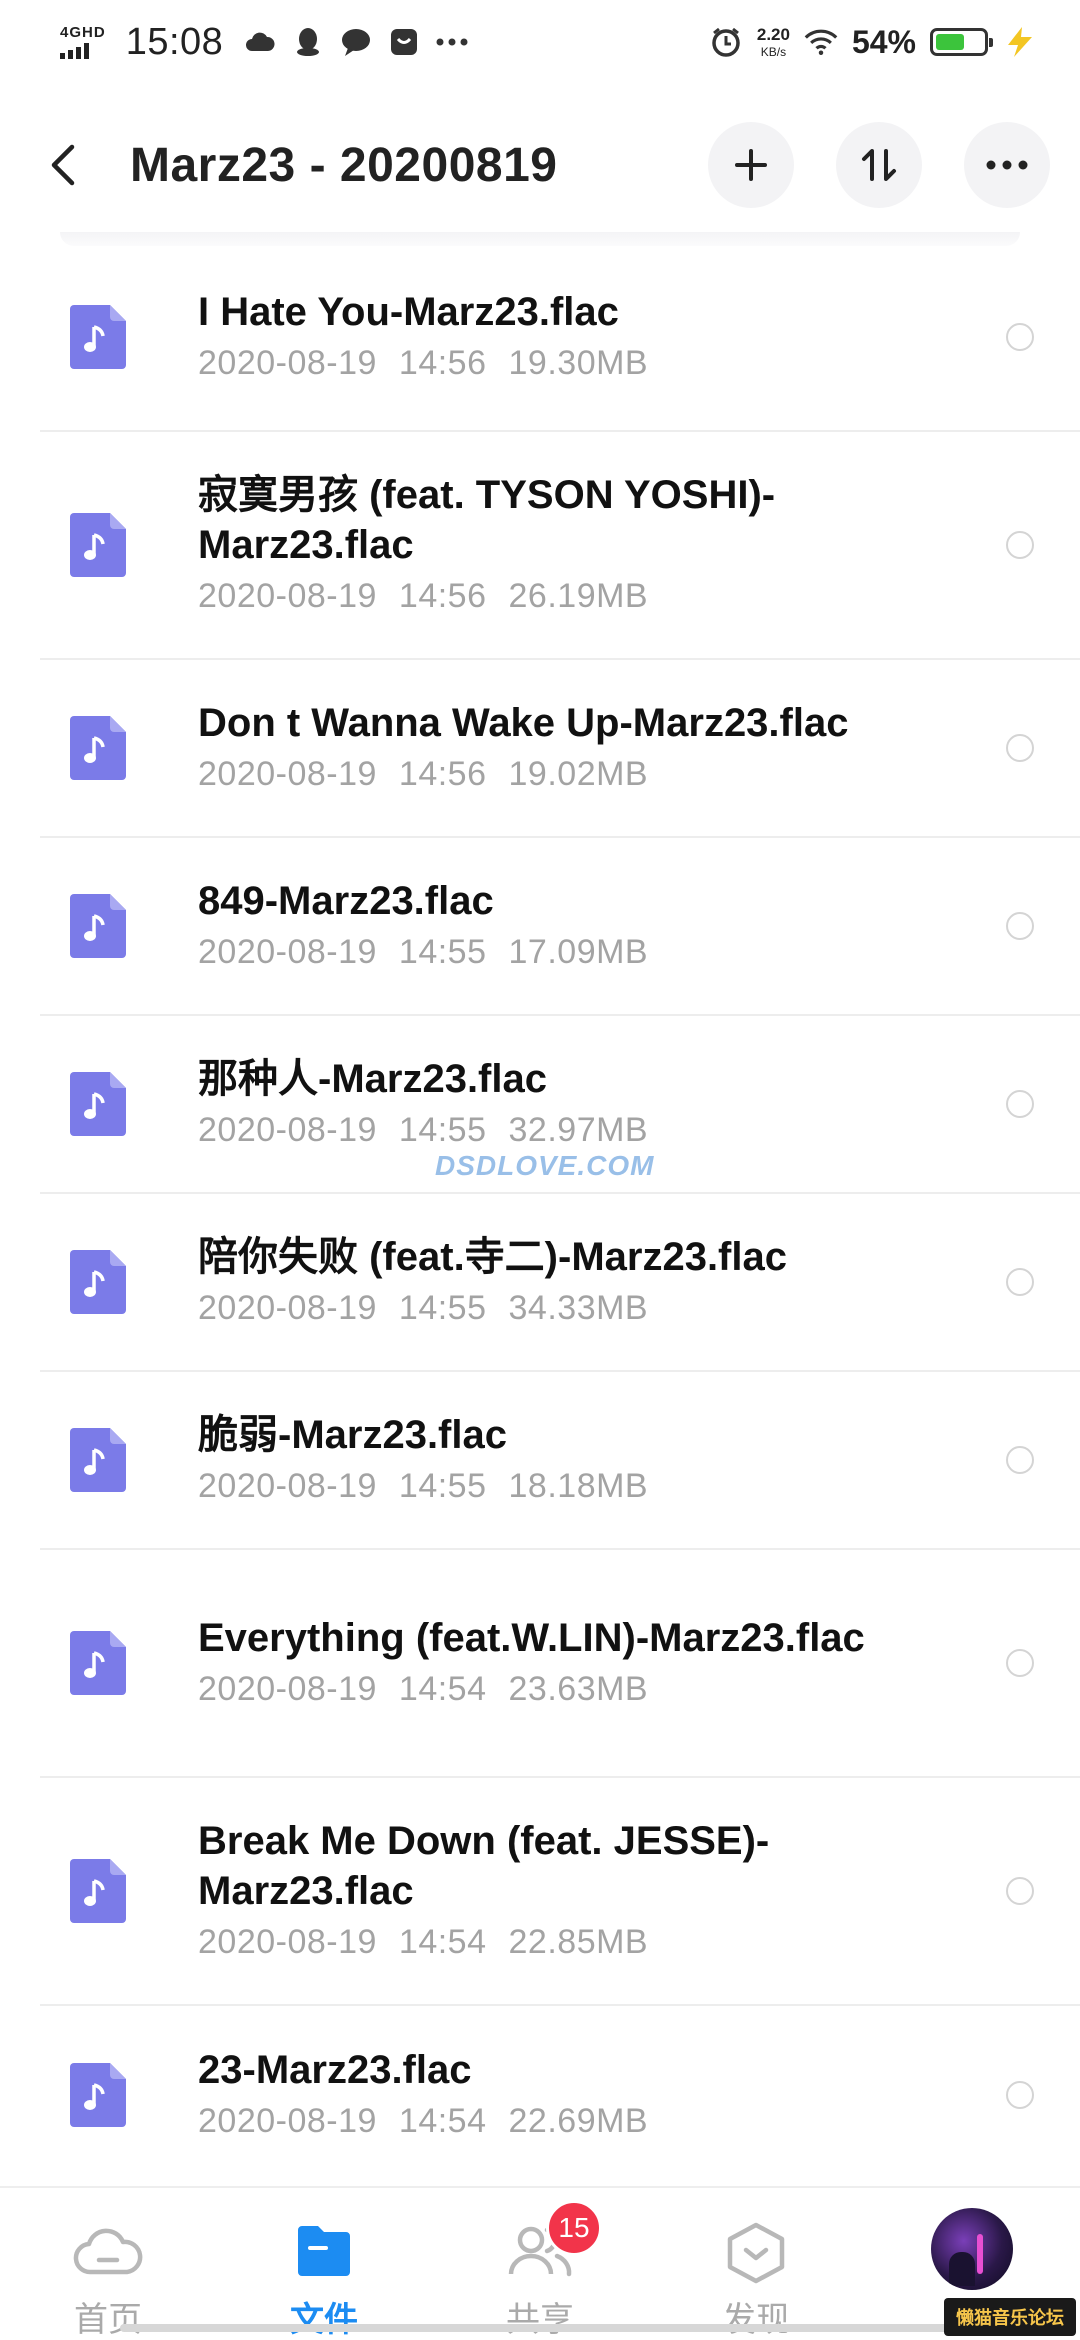 The width and height of the screenshot is (1080, 2340). What do you see at coordinates (540, 2328) in the screenshot?
I see `home-indicator` at bounding box center [540, 2328].